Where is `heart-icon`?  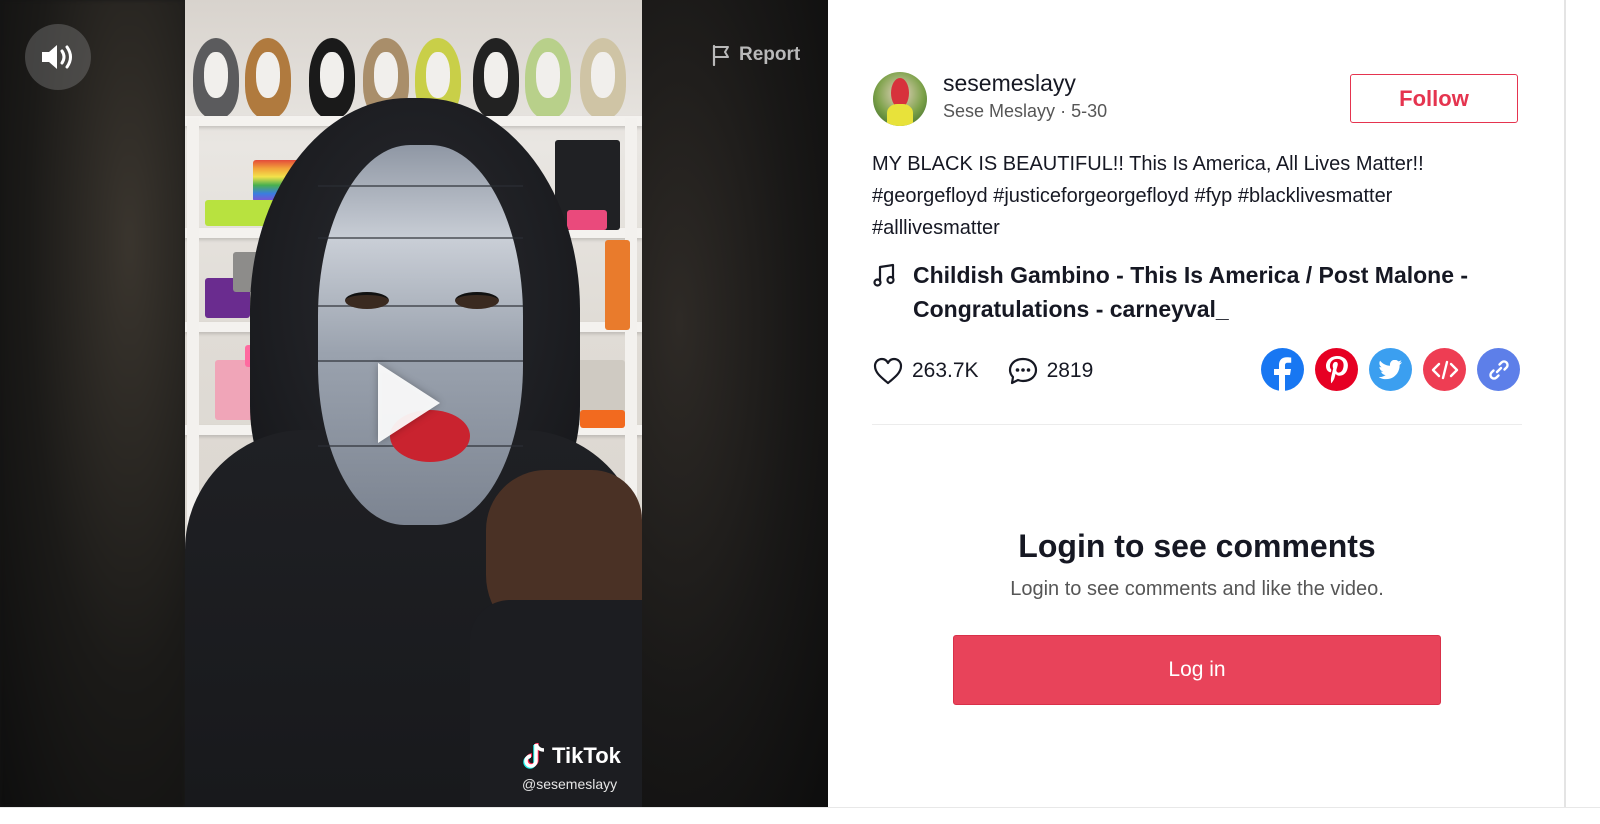
heart-icon is located at coordinates (888, 371).